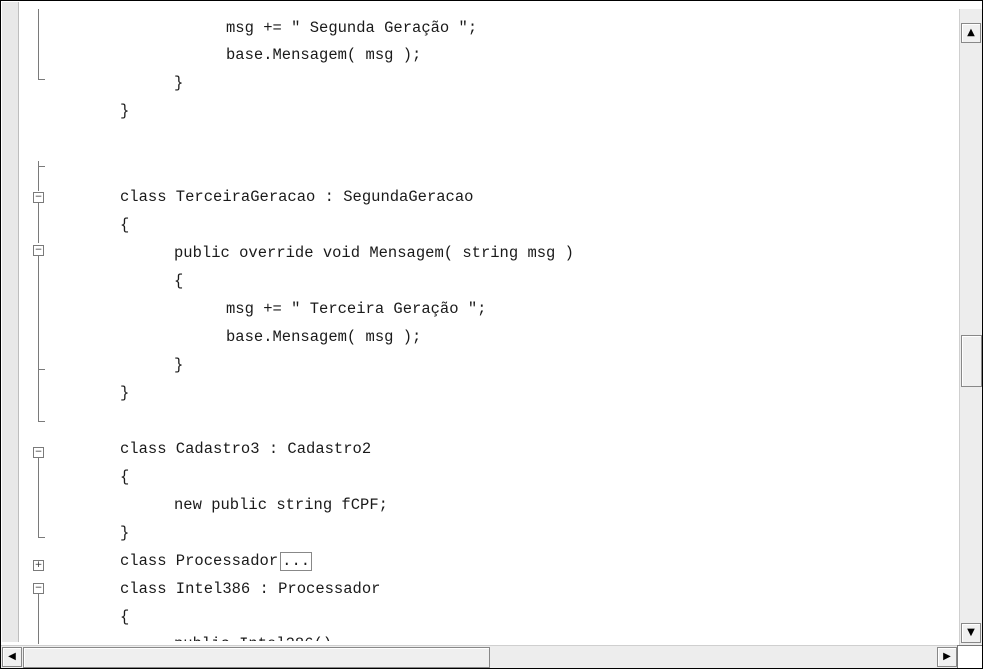 The image size is (983, 669). Describe the element at coordinates (971, 33) in the screenshot. I see `scroll-up-button: ▲` at that location.